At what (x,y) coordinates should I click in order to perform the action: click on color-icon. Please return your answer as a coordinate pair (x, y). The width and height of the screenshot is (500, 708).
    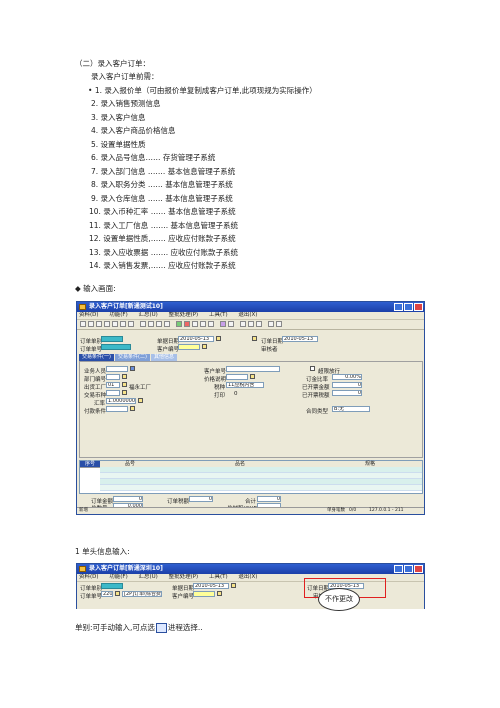
    Looking at the image, I should click on (223, 324).